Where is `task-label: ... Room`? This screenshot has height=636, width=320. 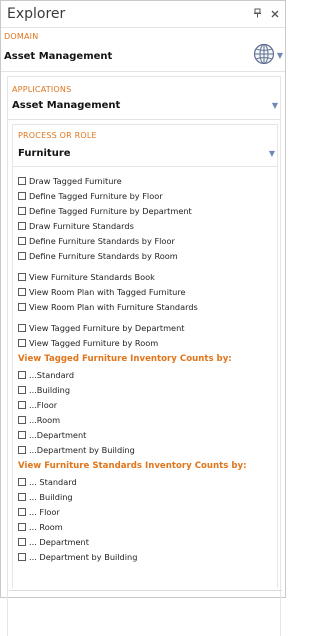 task-label: ... Room is located at coordinates (46, 527).